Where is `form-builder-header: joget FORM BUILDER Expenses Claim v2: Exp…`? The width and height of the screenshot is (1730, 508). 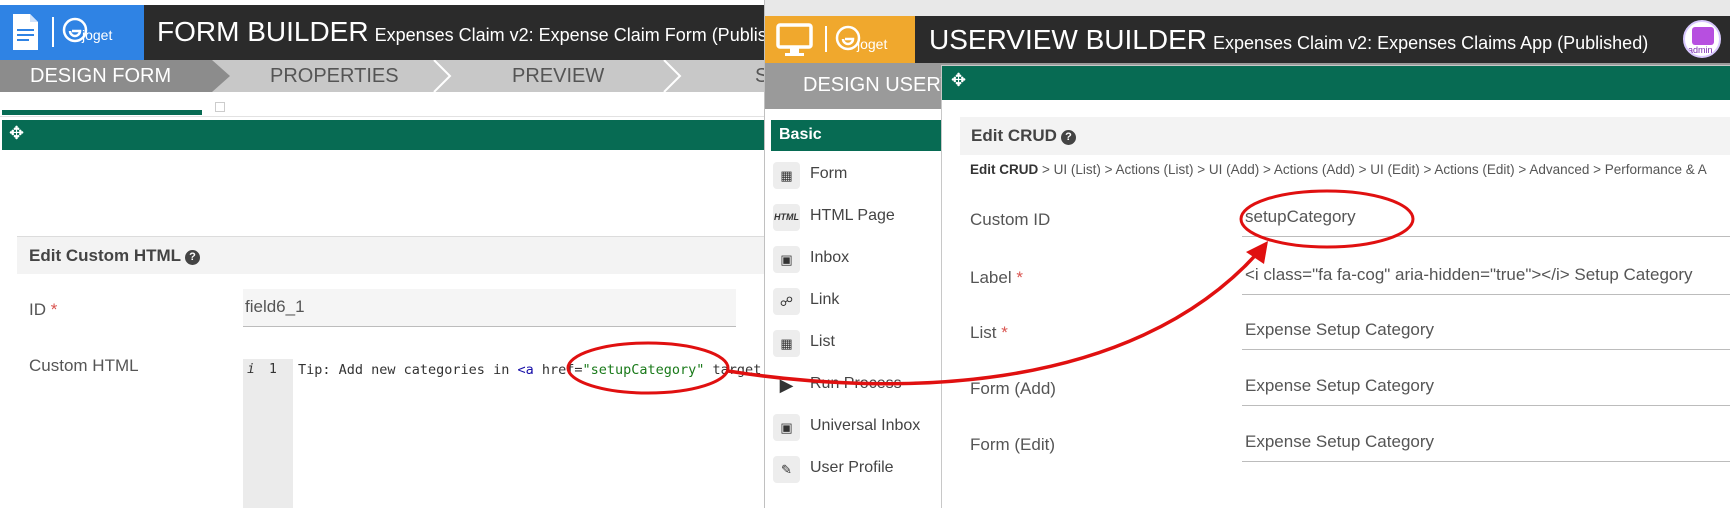 form-builder-header: joget FORM BUILDER Expenses Claim v2: Exp… is located at coordinates (385, 32).